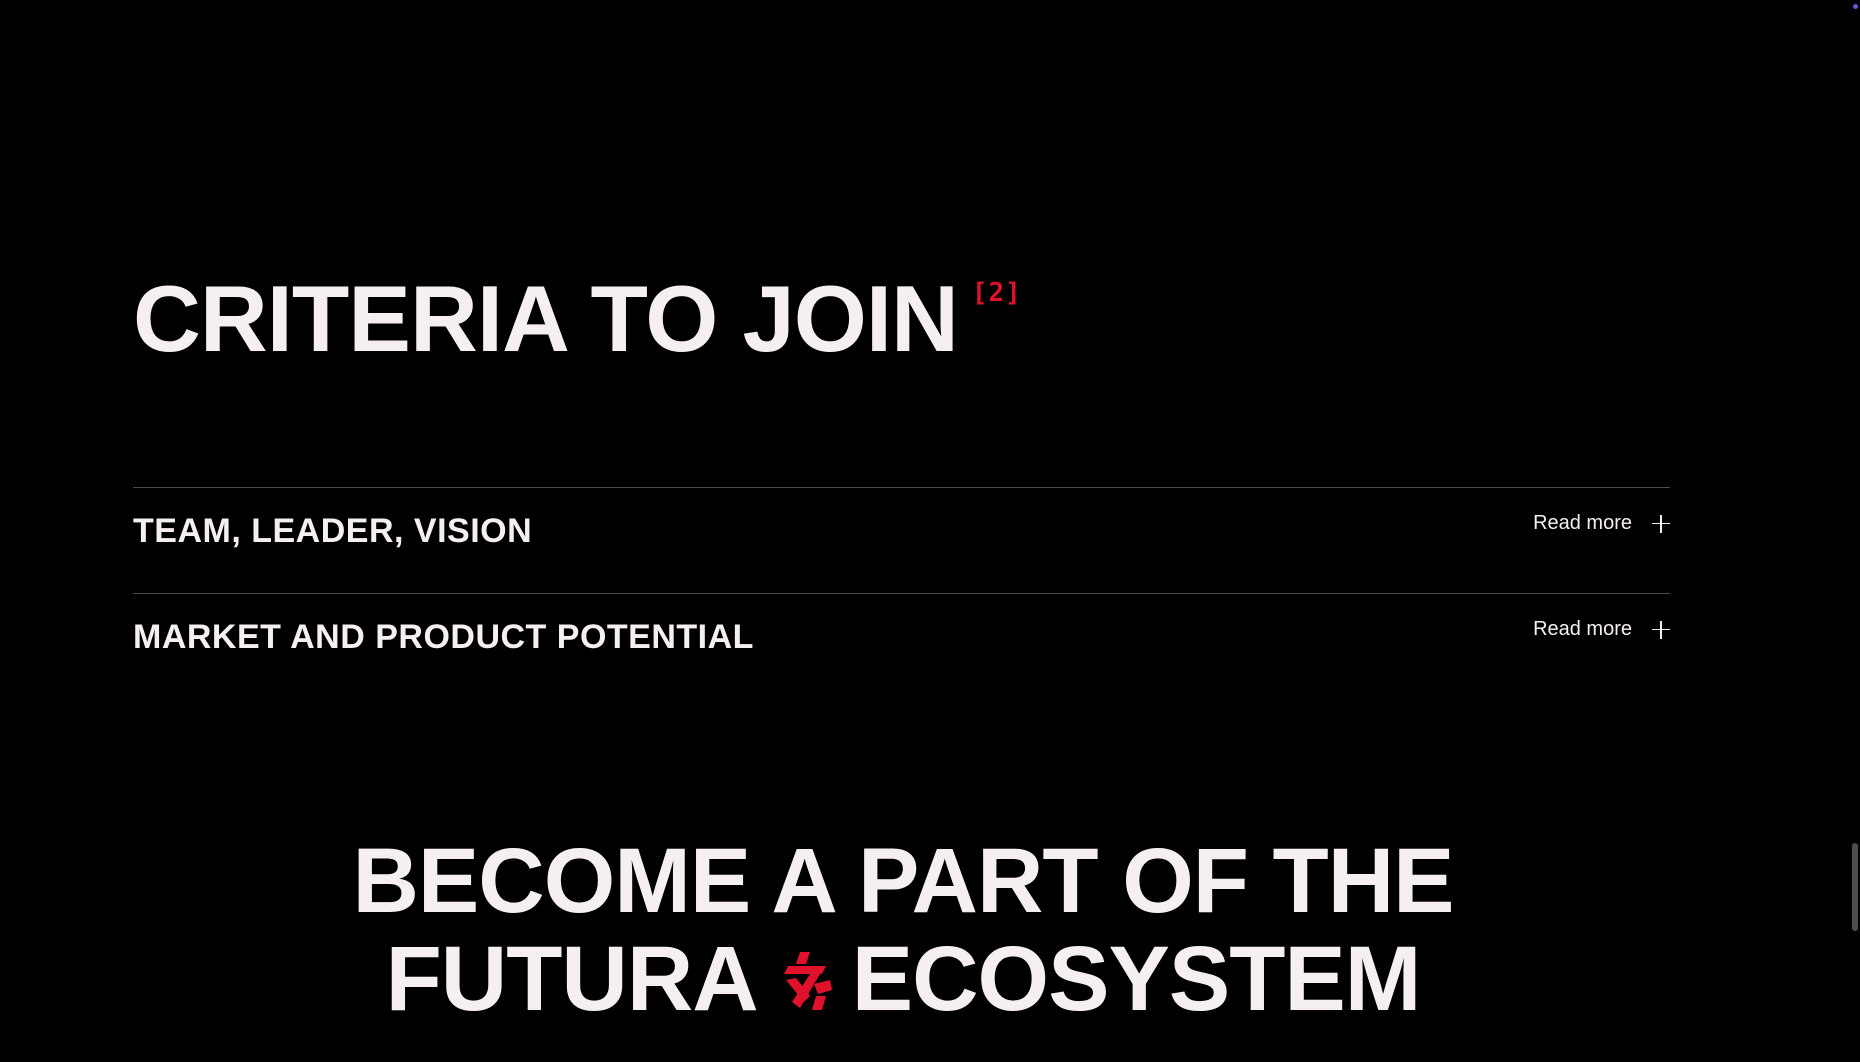 The image size is (1860, 1062). I want to click on accordion-item-team: TEAM, LEADER, VISION Read more, so click(901, 540).